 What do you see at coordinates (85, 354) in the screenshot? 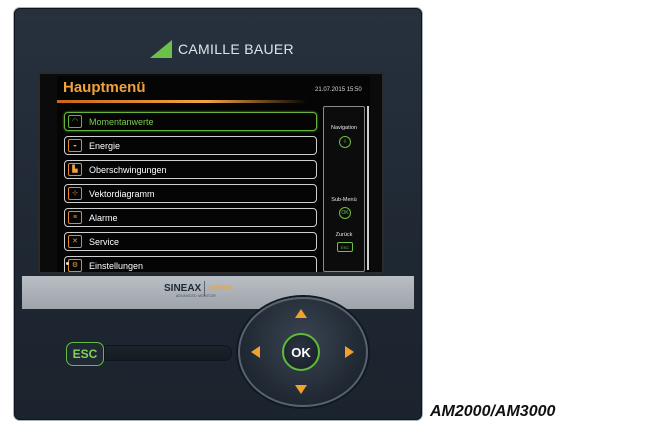
I see `esc-button: ESC` at bounding box center [85, 354].